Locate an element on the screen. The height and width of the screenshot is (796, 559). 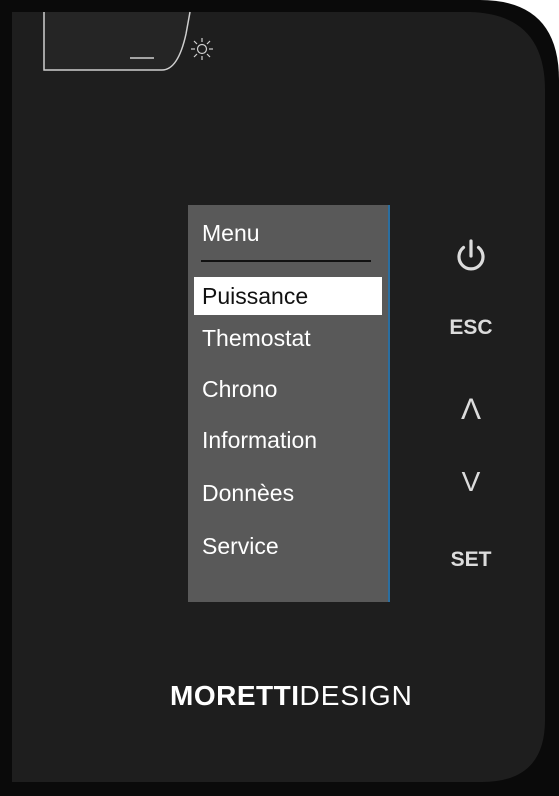
menu-item-information: Information is located at coordinates (288, 440).